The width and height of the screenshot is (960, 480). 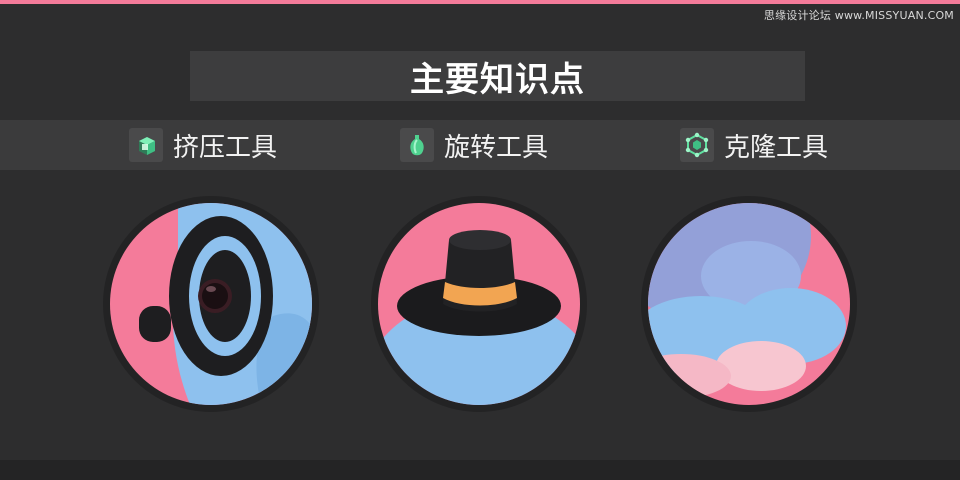 I want to click on cloner-spheres-illustration, so click(x=749, y=304).